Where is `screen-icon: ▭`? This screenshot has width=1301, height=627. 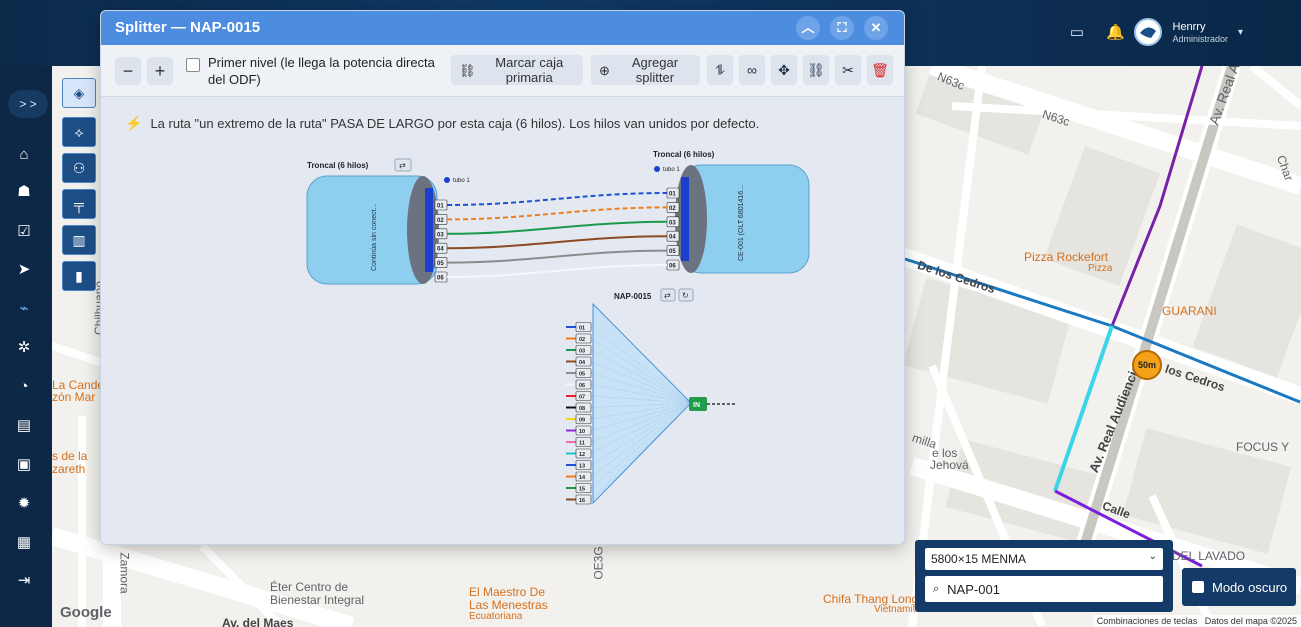
screen-icon: ▭ is located at coordinates (1077, 33).